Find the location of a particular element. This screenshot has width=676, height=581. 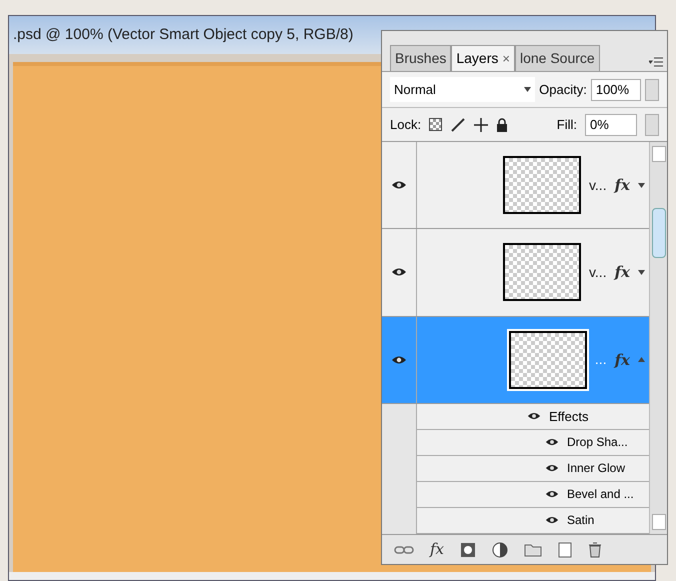

move-icon is located at coordinates (481, 125).